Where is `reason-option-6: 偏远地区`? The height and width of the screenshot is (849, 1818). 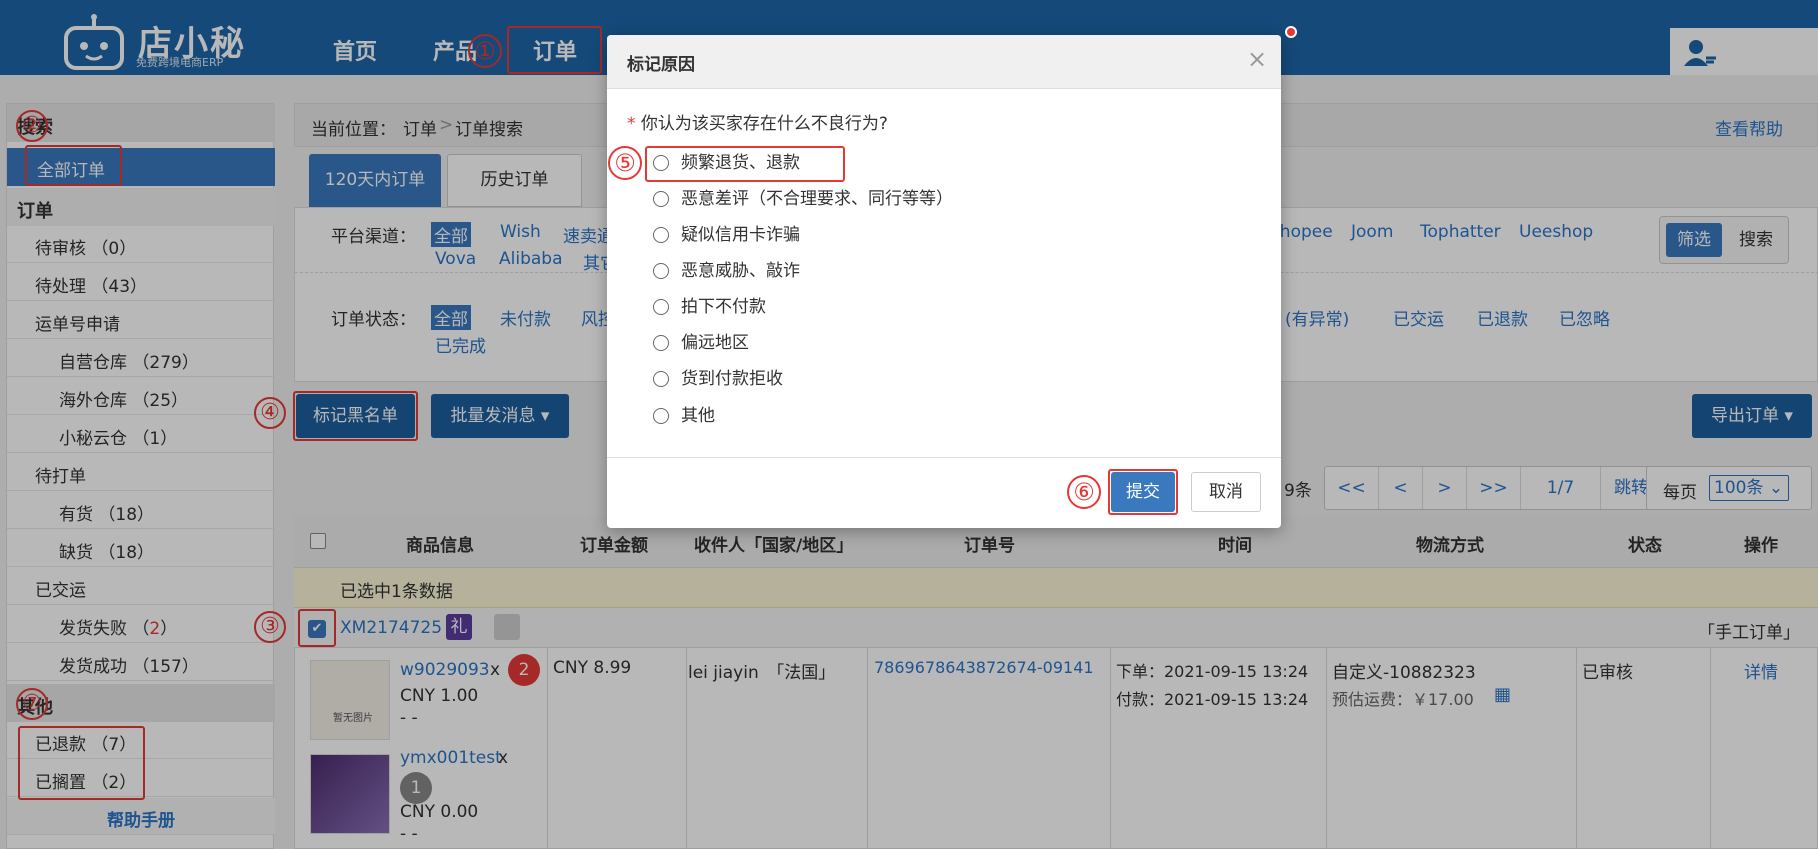 reason-option-6: 偏远地区 is located at coordinates (701, 342).